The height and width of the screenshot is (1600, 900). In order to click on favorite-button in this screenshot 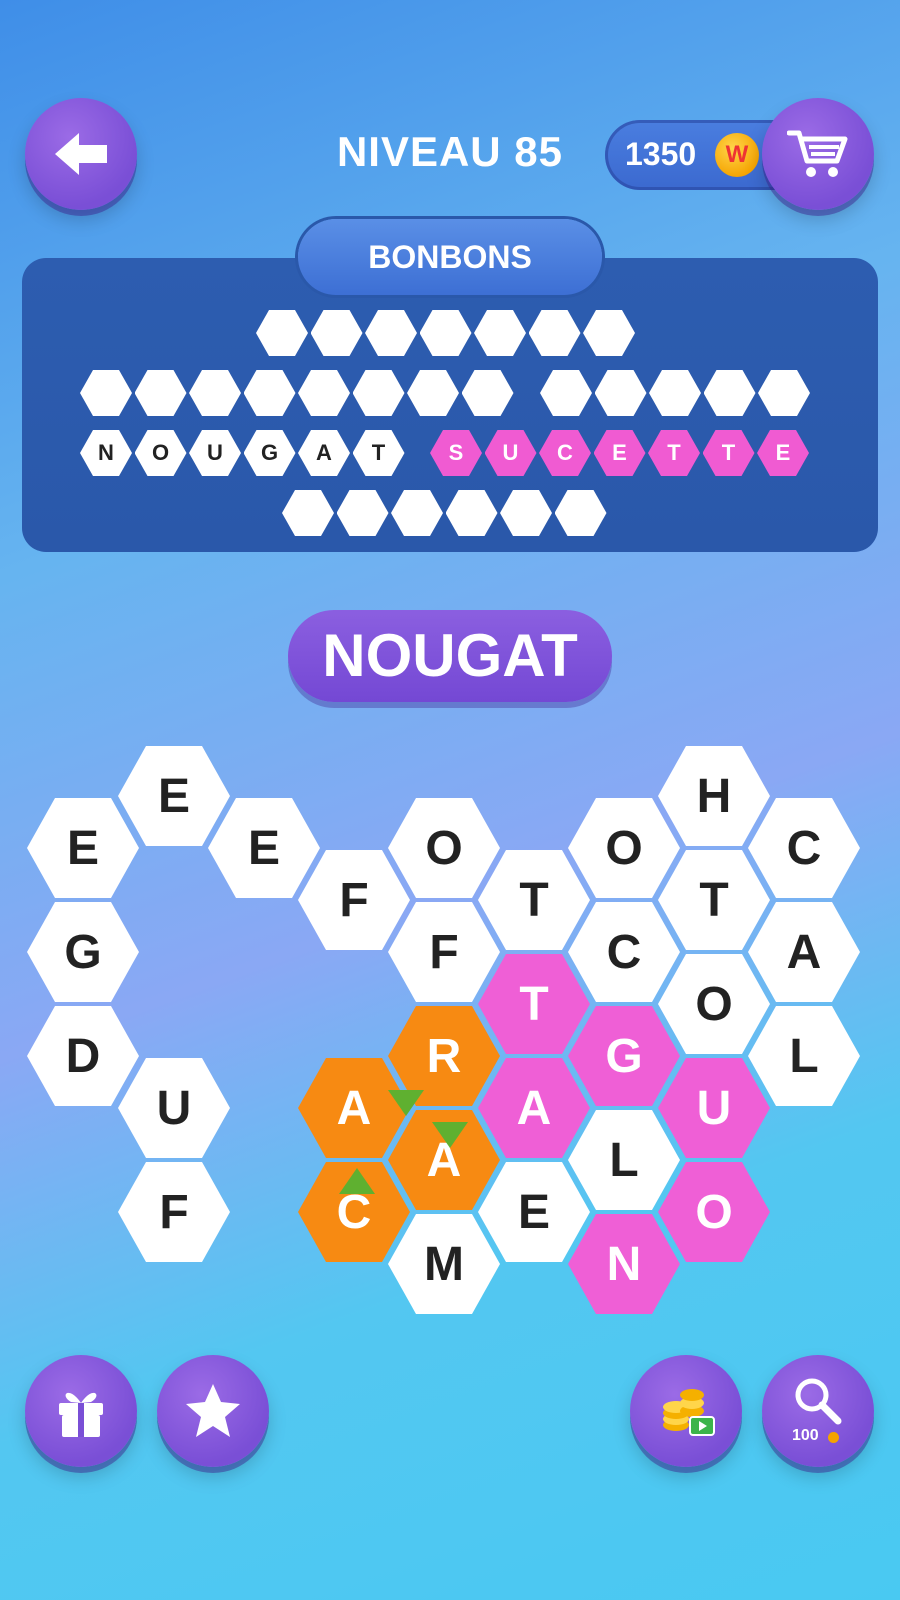, I will do `click(213, 1411)`.